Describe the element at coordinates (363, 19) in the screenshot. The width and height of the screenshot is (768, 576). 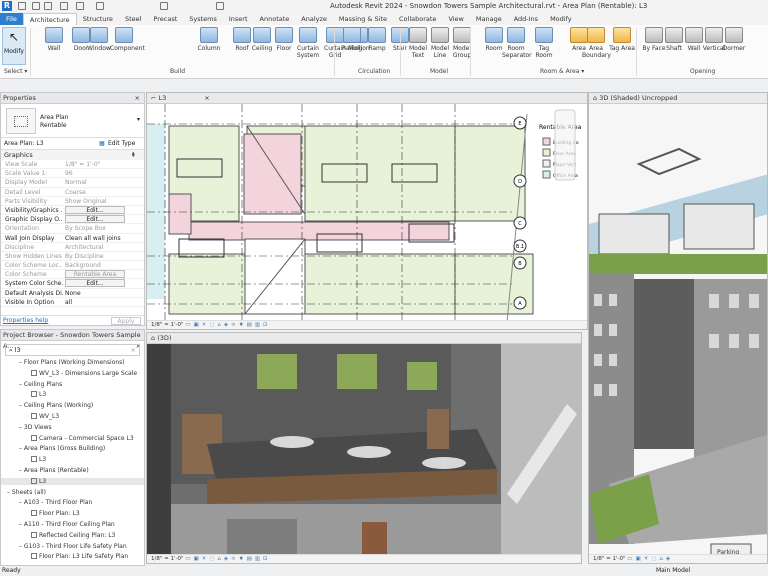
I see `tab-massing-site: Massing & Site` at that location.